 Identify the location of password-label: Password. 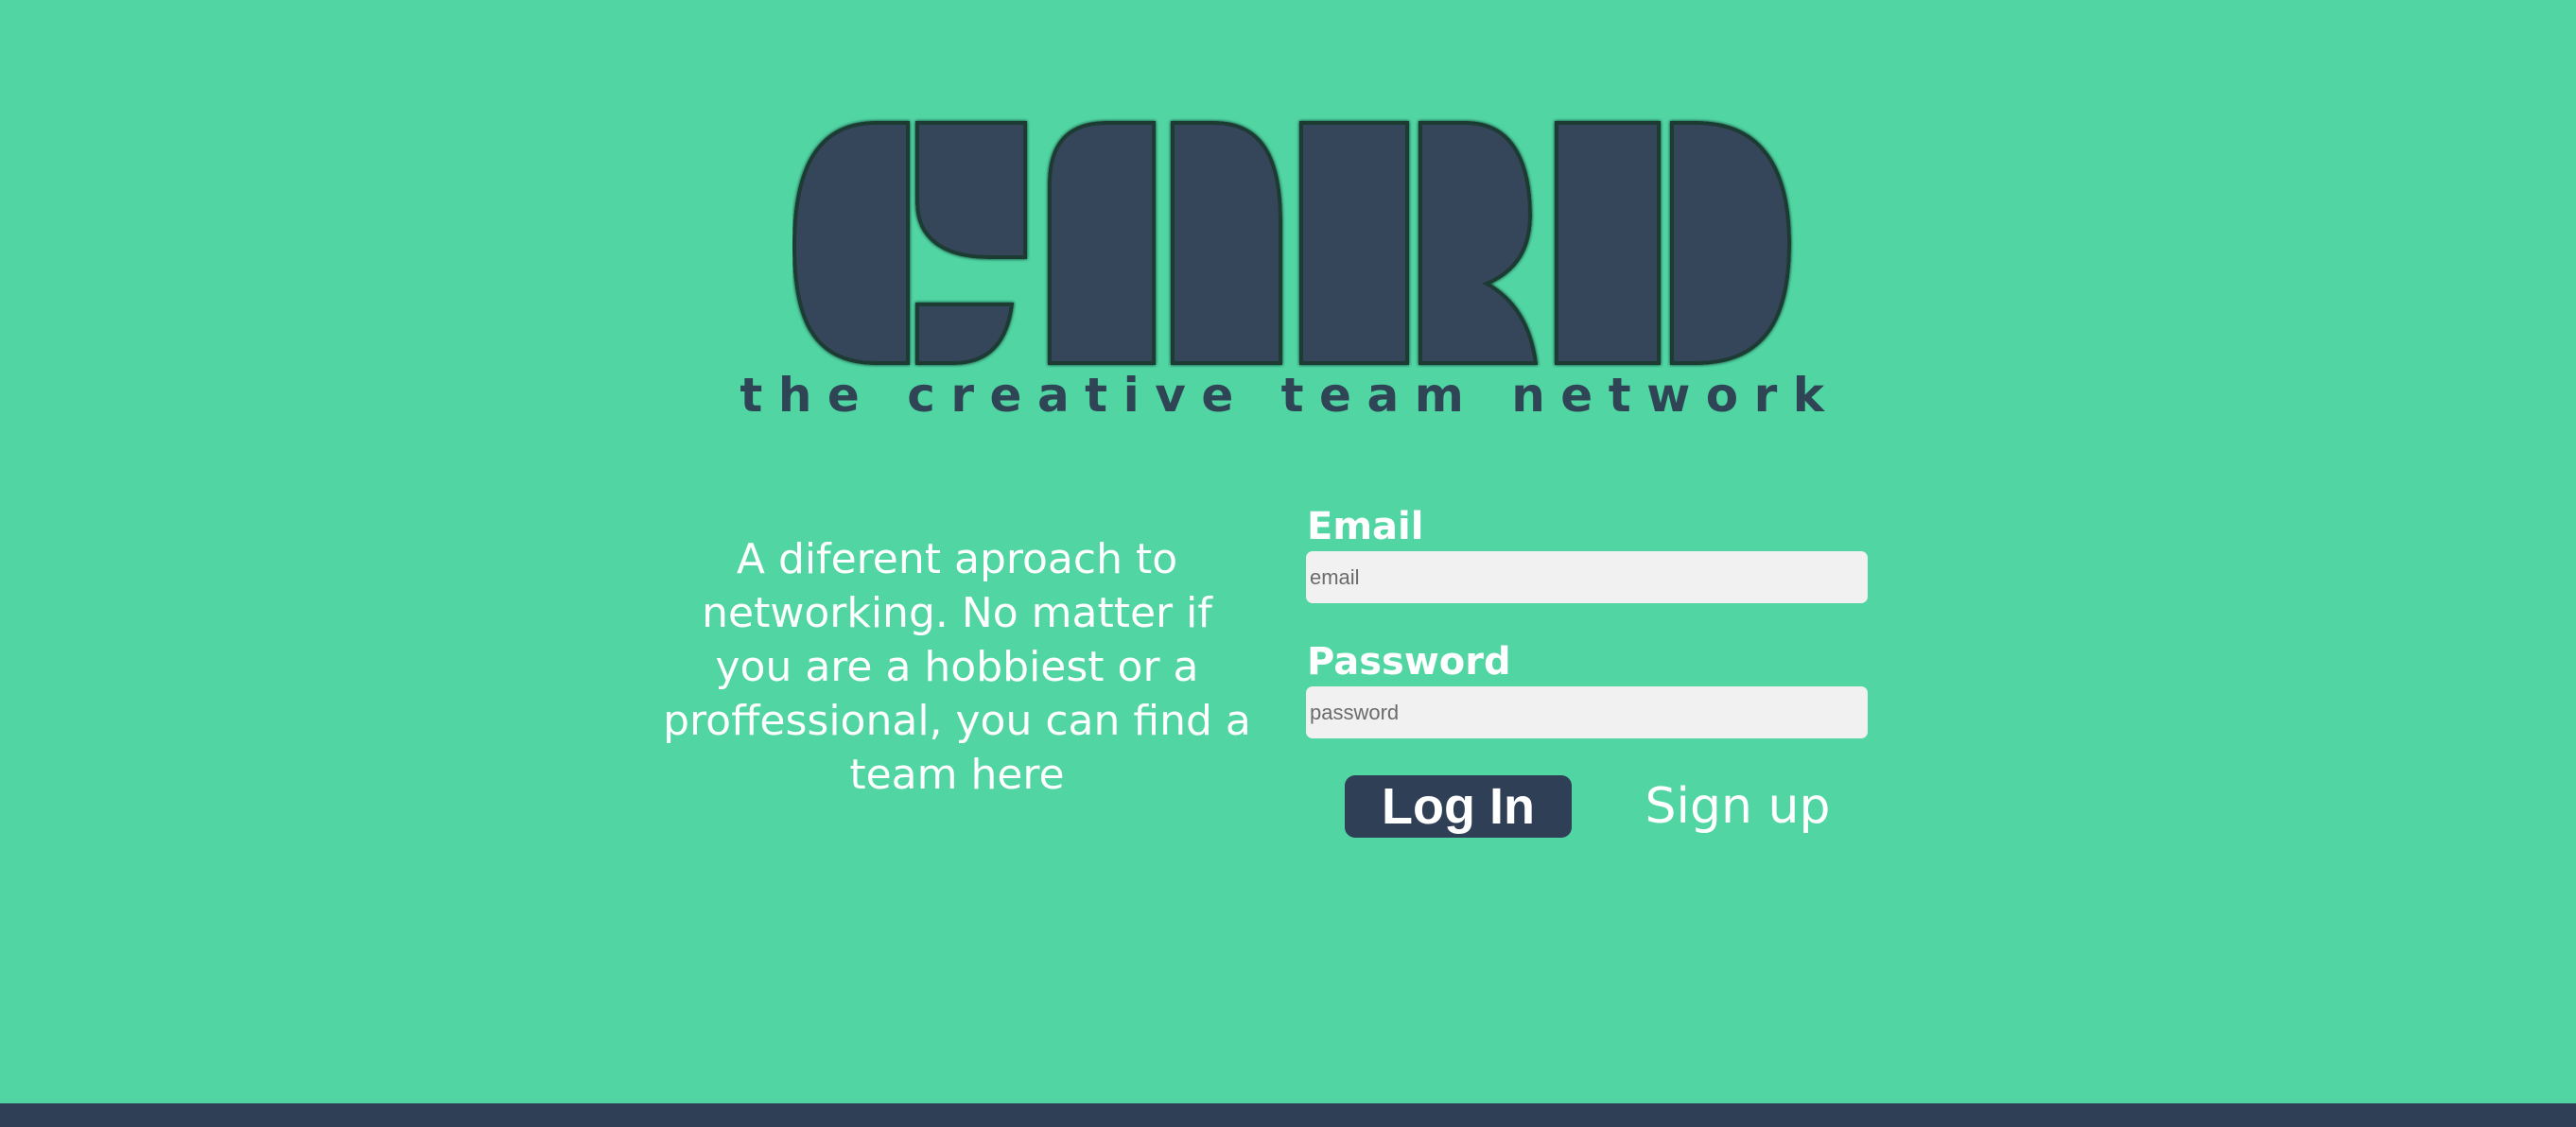
(1409, 662).